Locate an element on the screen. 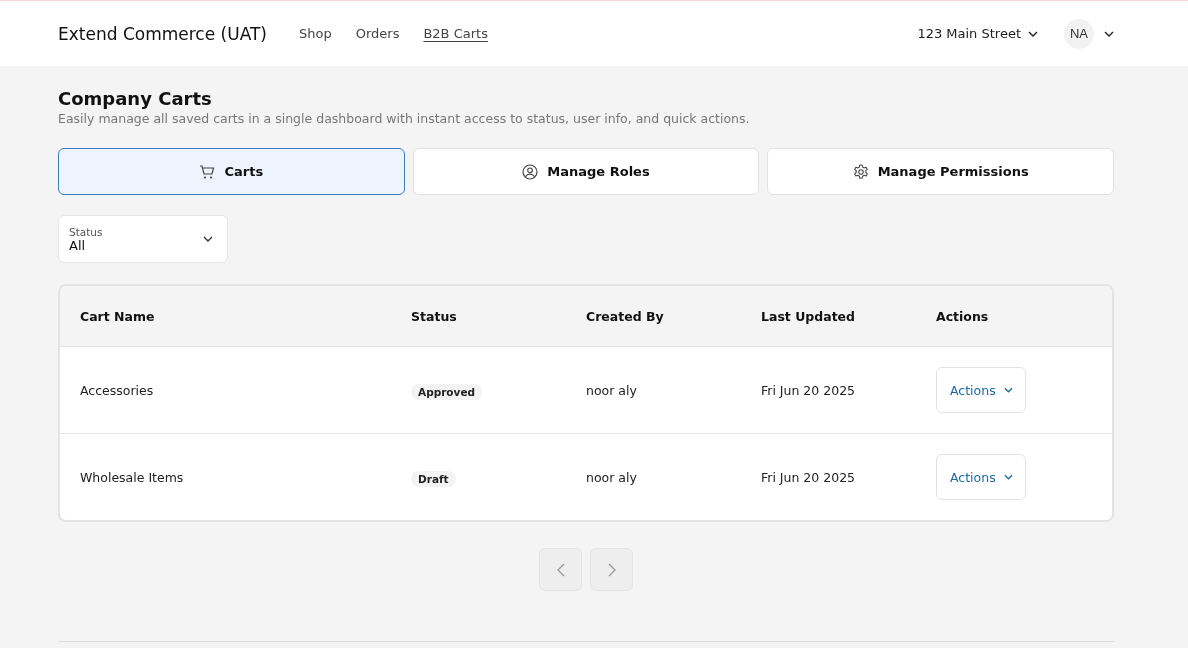 The width and height of the screenshot is (1188, 648). column-header: Status is located at coordinates (434, 316).